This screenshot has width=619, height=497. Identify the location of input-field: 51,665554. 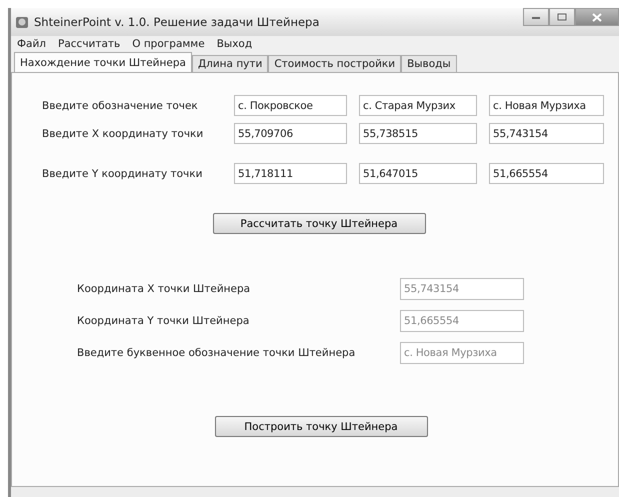
(546, 173).